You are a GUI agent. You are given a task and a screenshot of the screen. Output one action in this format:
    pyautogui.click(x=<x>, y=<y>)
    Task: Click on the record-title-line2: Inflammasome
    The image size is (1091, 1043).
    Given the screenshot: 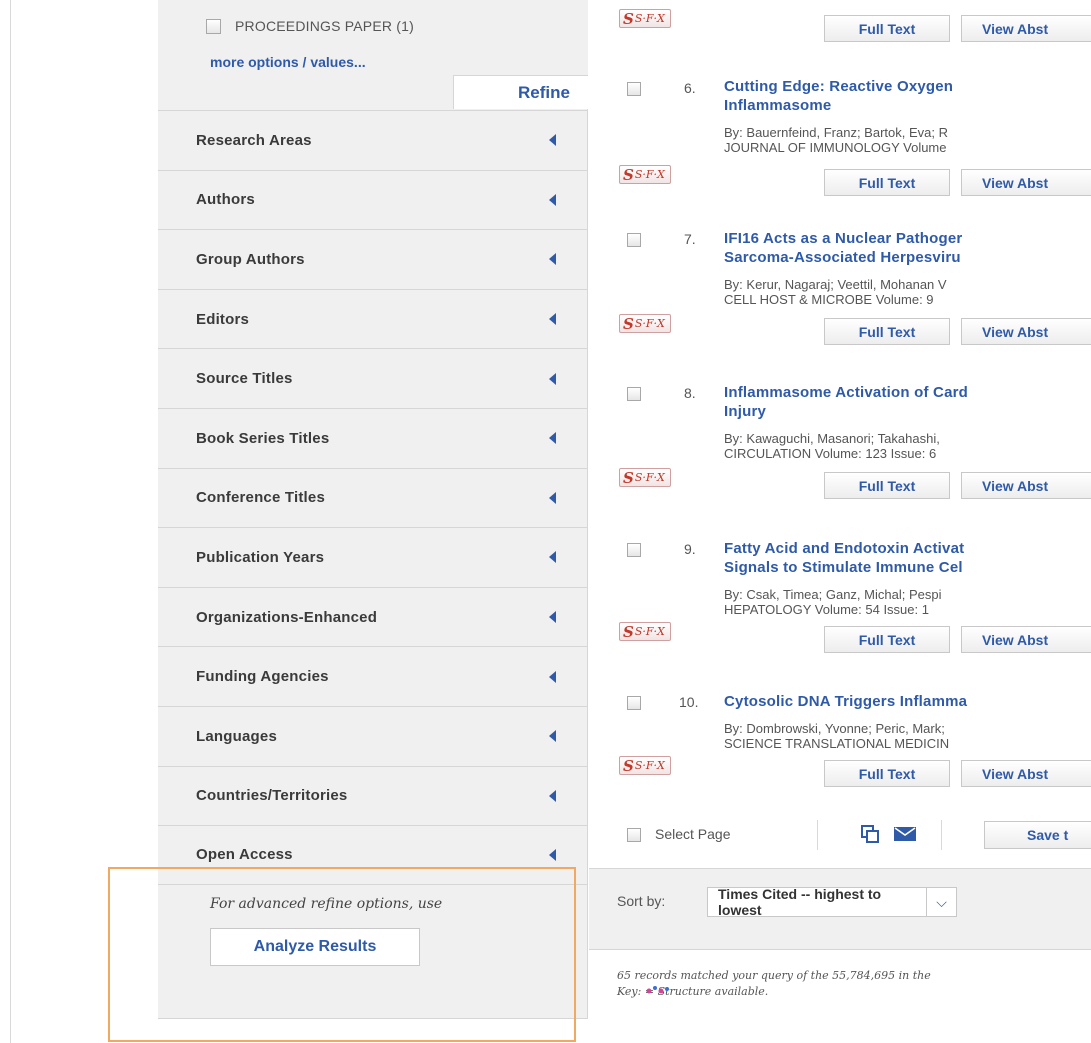 What is the action you would take?
    pyautogui.click(x=777, y=105)
    